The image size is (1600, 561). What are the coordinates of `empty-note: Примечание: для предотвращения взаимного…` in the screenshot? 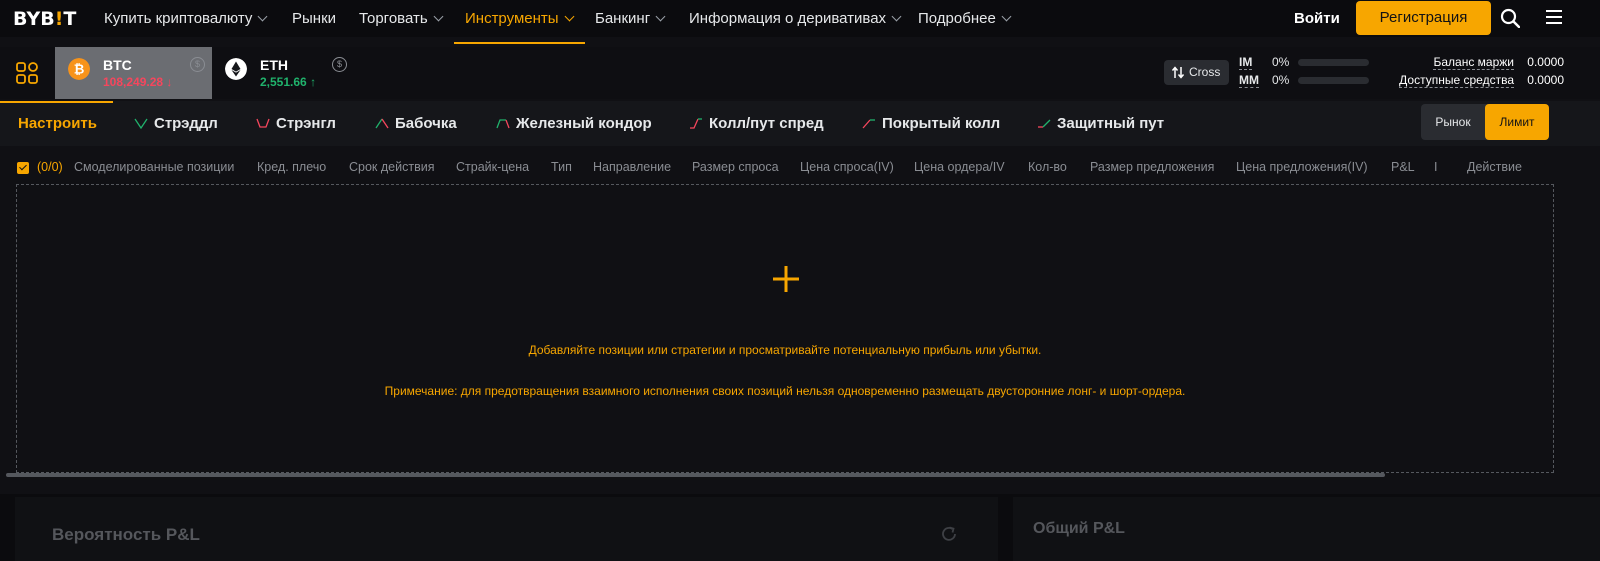 It's located at (785, 391).